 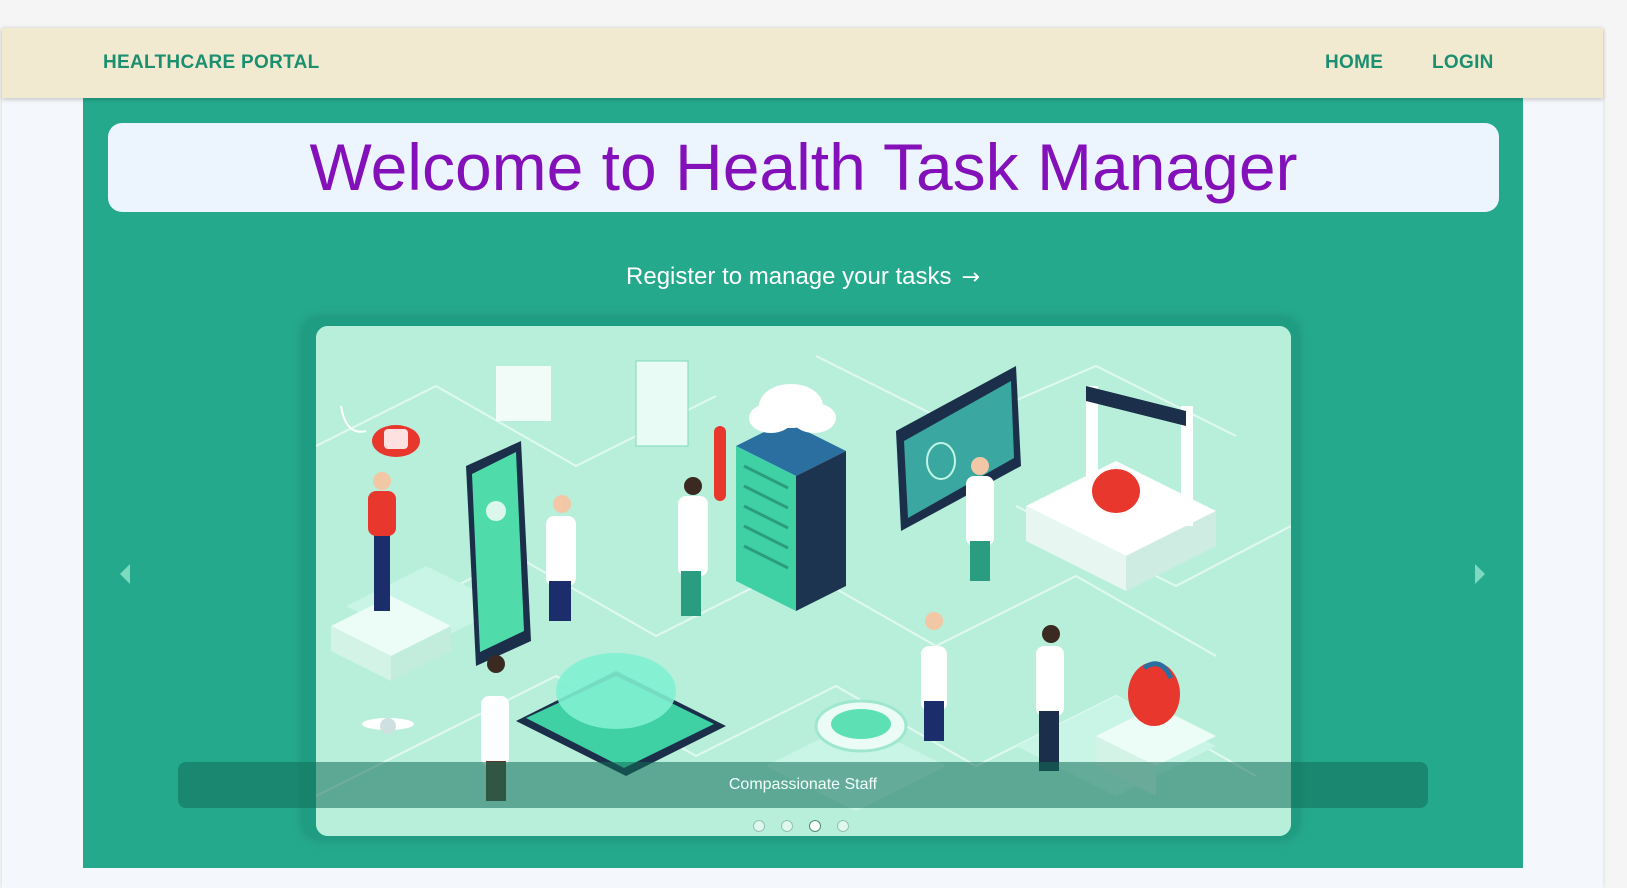 I want to click on register-link: Register to manage your tasks →, so click(x=803, y=277).